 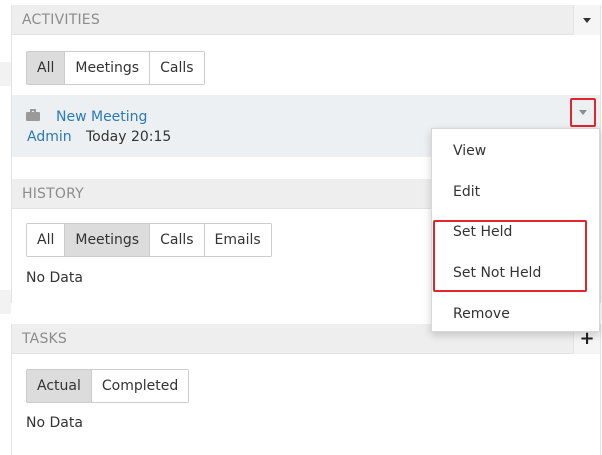 I want to click on tab-completed: Completed, so click(x=140, y=386).